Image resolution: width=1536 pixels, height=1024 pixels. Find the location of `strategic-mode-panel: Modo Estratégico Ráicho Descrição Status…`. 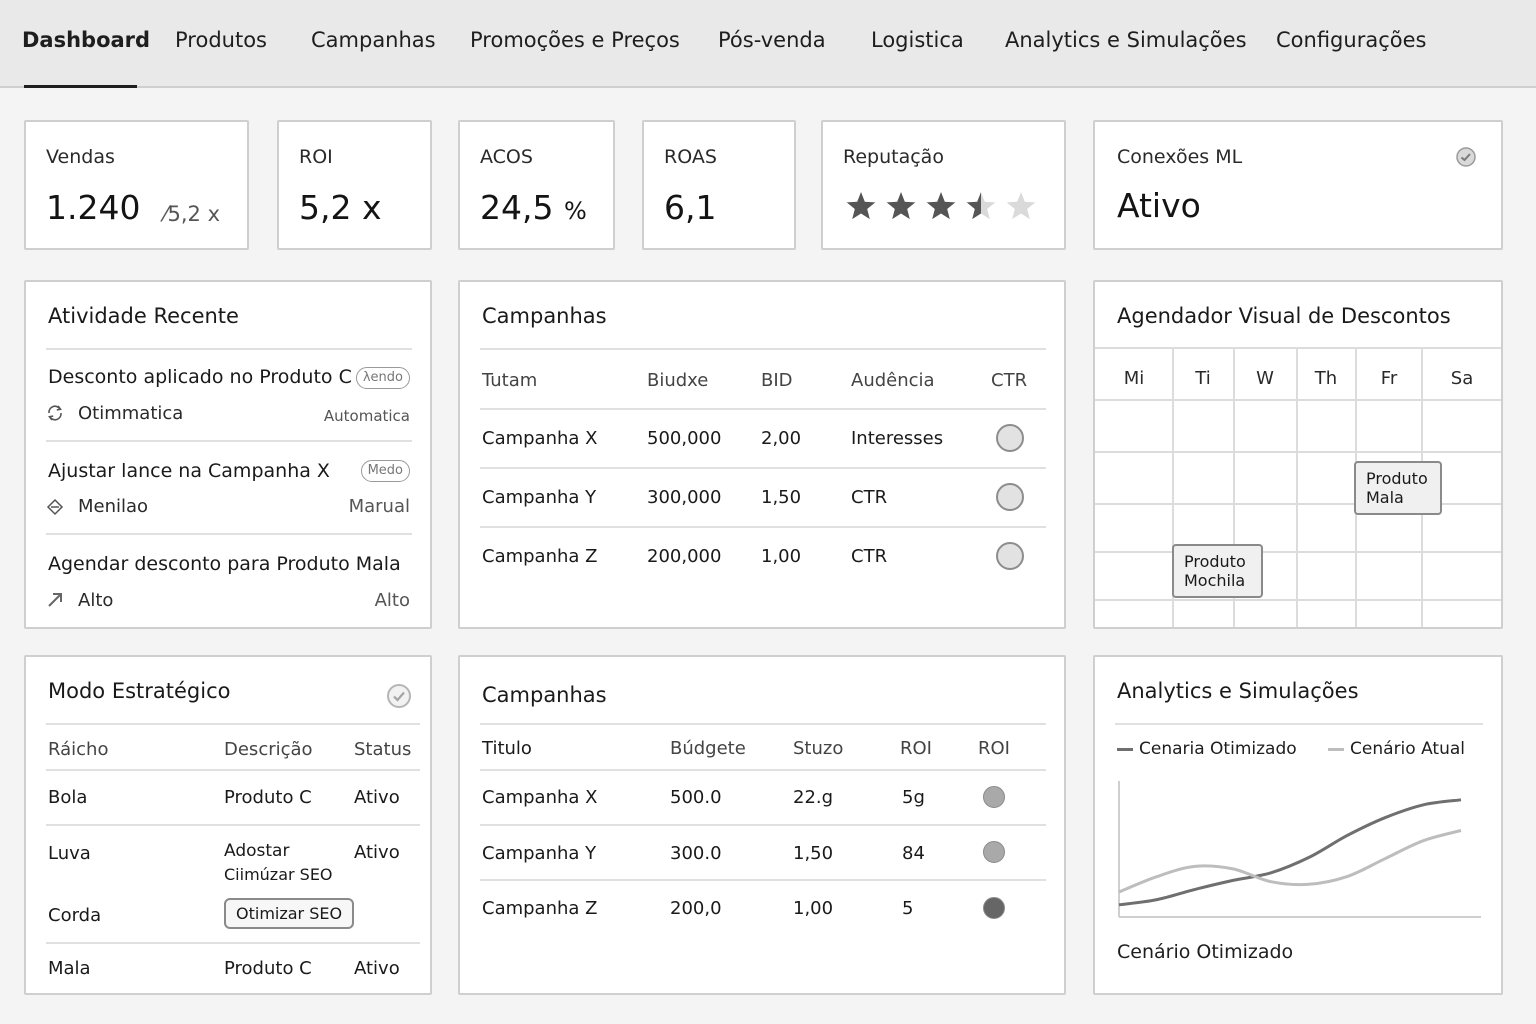

strategic-mode-panel: Modo Estratégico Ráicho Descrição Status… is located at coordinates (228, 825).